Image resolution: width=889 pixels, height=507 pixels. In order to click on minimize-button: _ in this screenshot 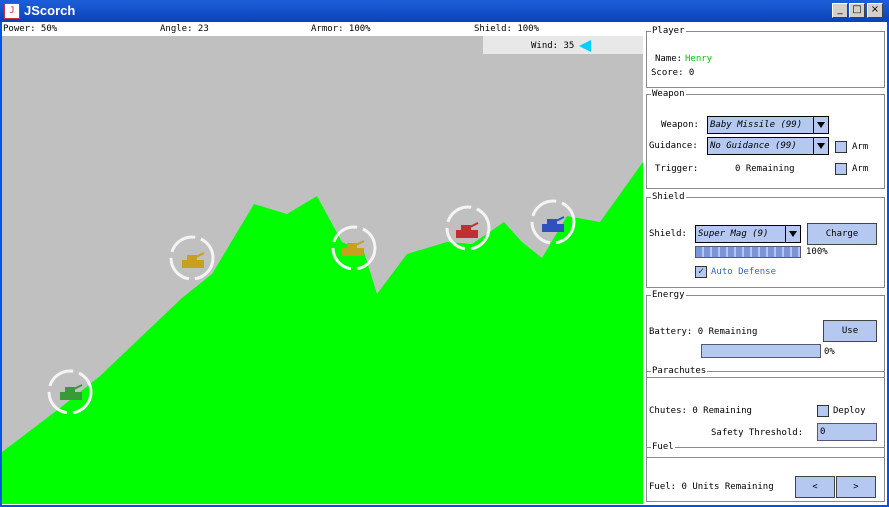, I will do `click(840, 10)`.